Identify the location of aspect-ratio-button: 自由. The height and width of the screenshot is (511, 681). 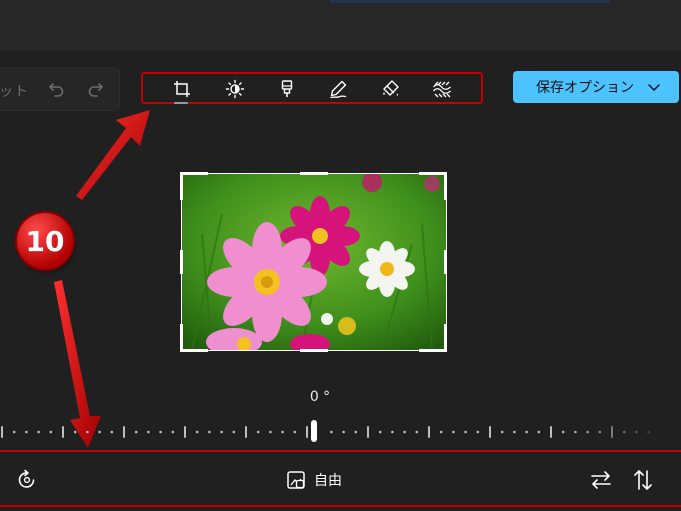
(314, 480).